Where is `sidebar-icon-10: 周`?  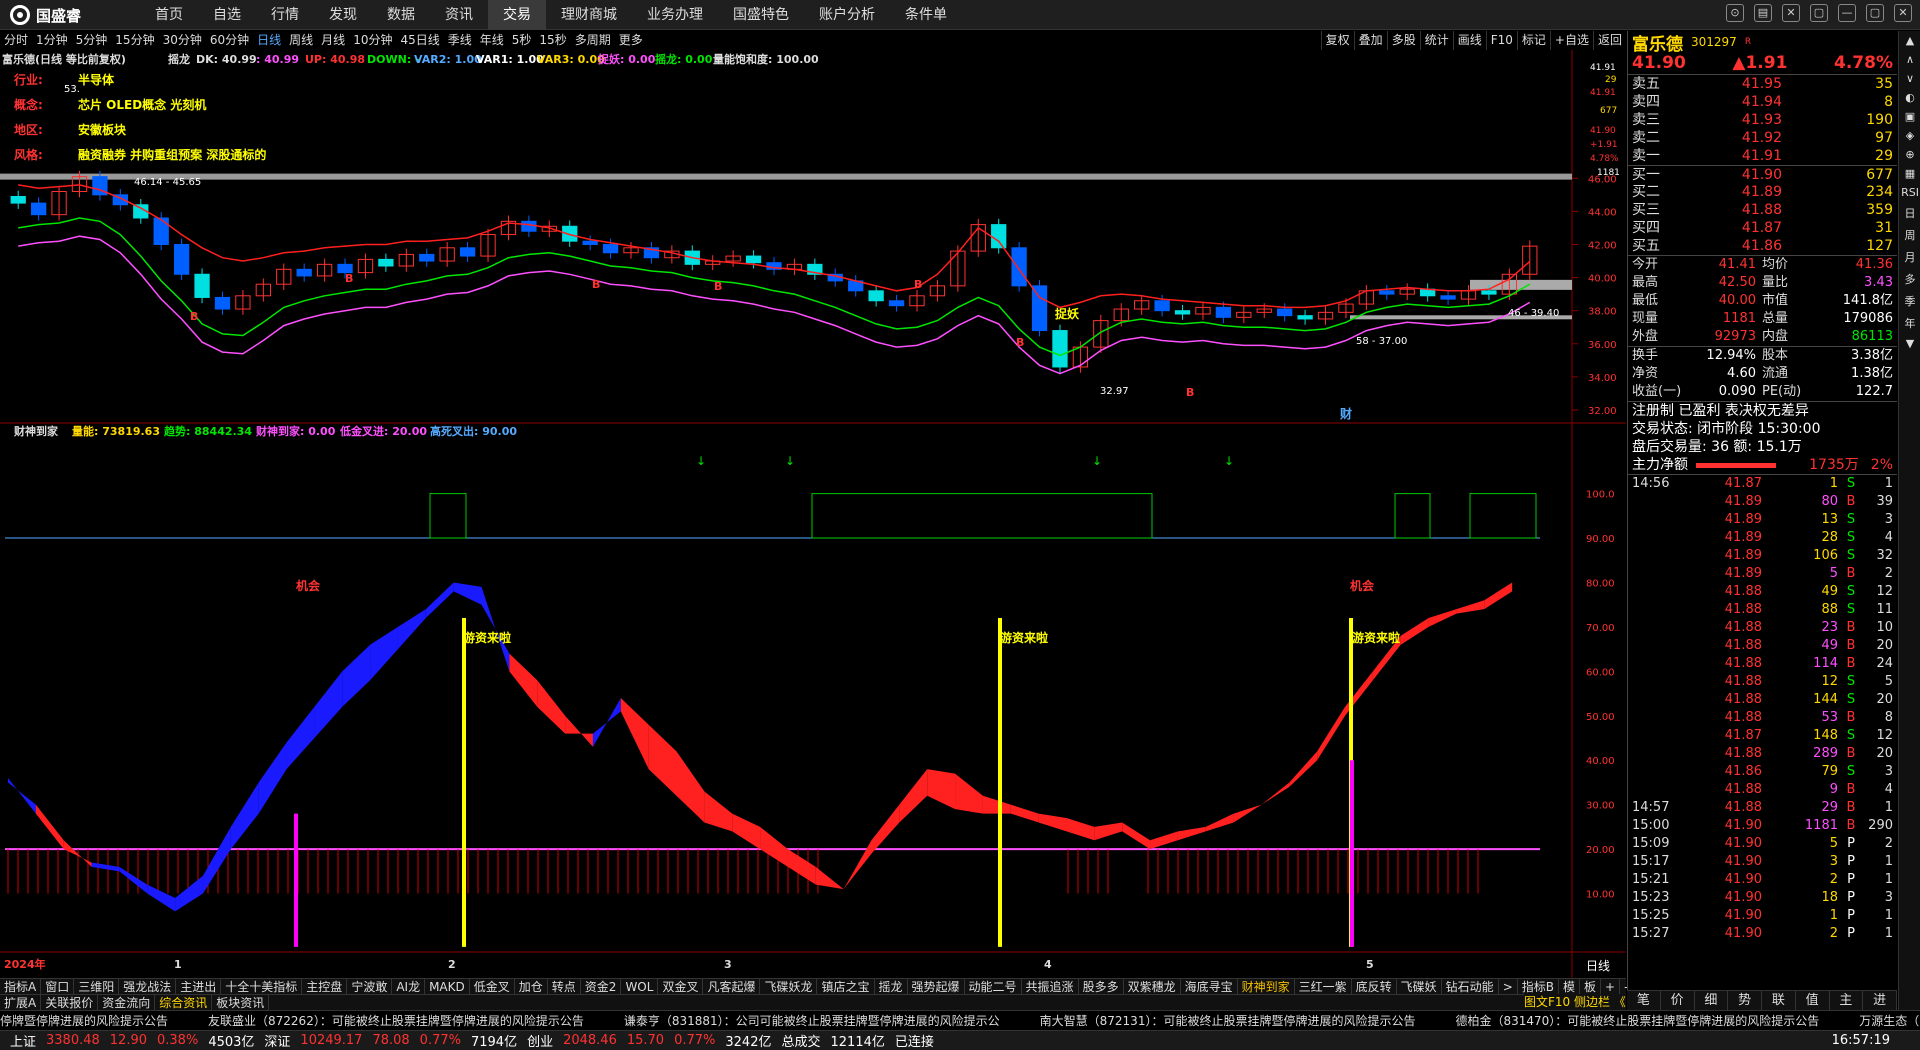
sidebar-icon-10: 周 is located at coordinates (1909, 235).